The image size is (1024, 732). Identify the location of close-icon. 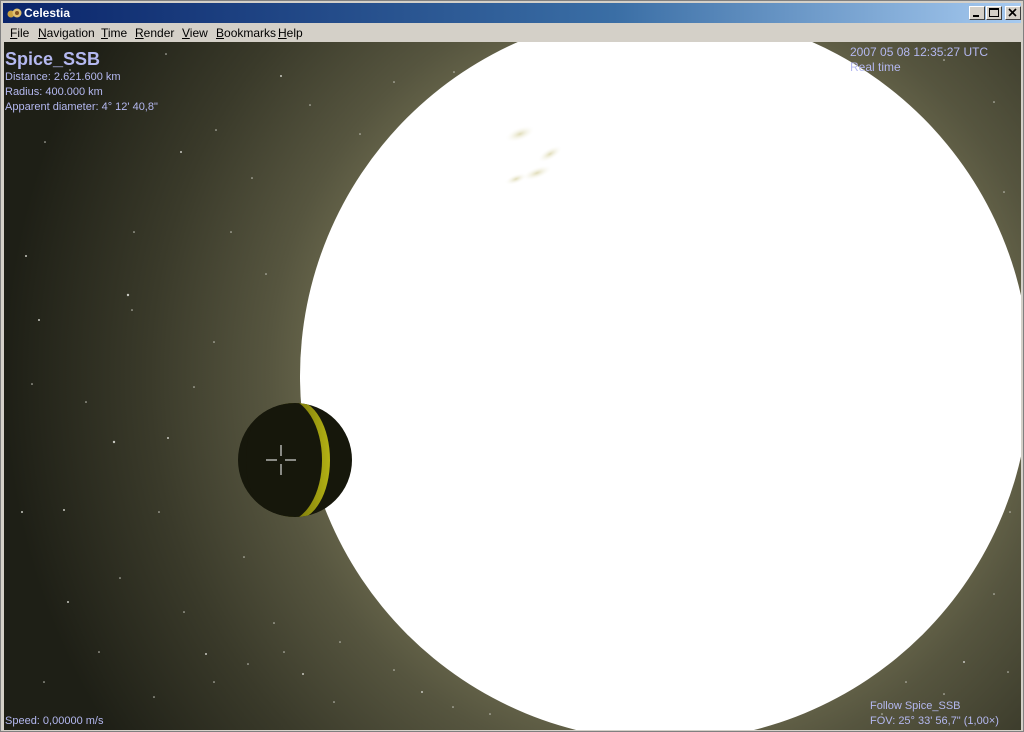
(1012, 12).